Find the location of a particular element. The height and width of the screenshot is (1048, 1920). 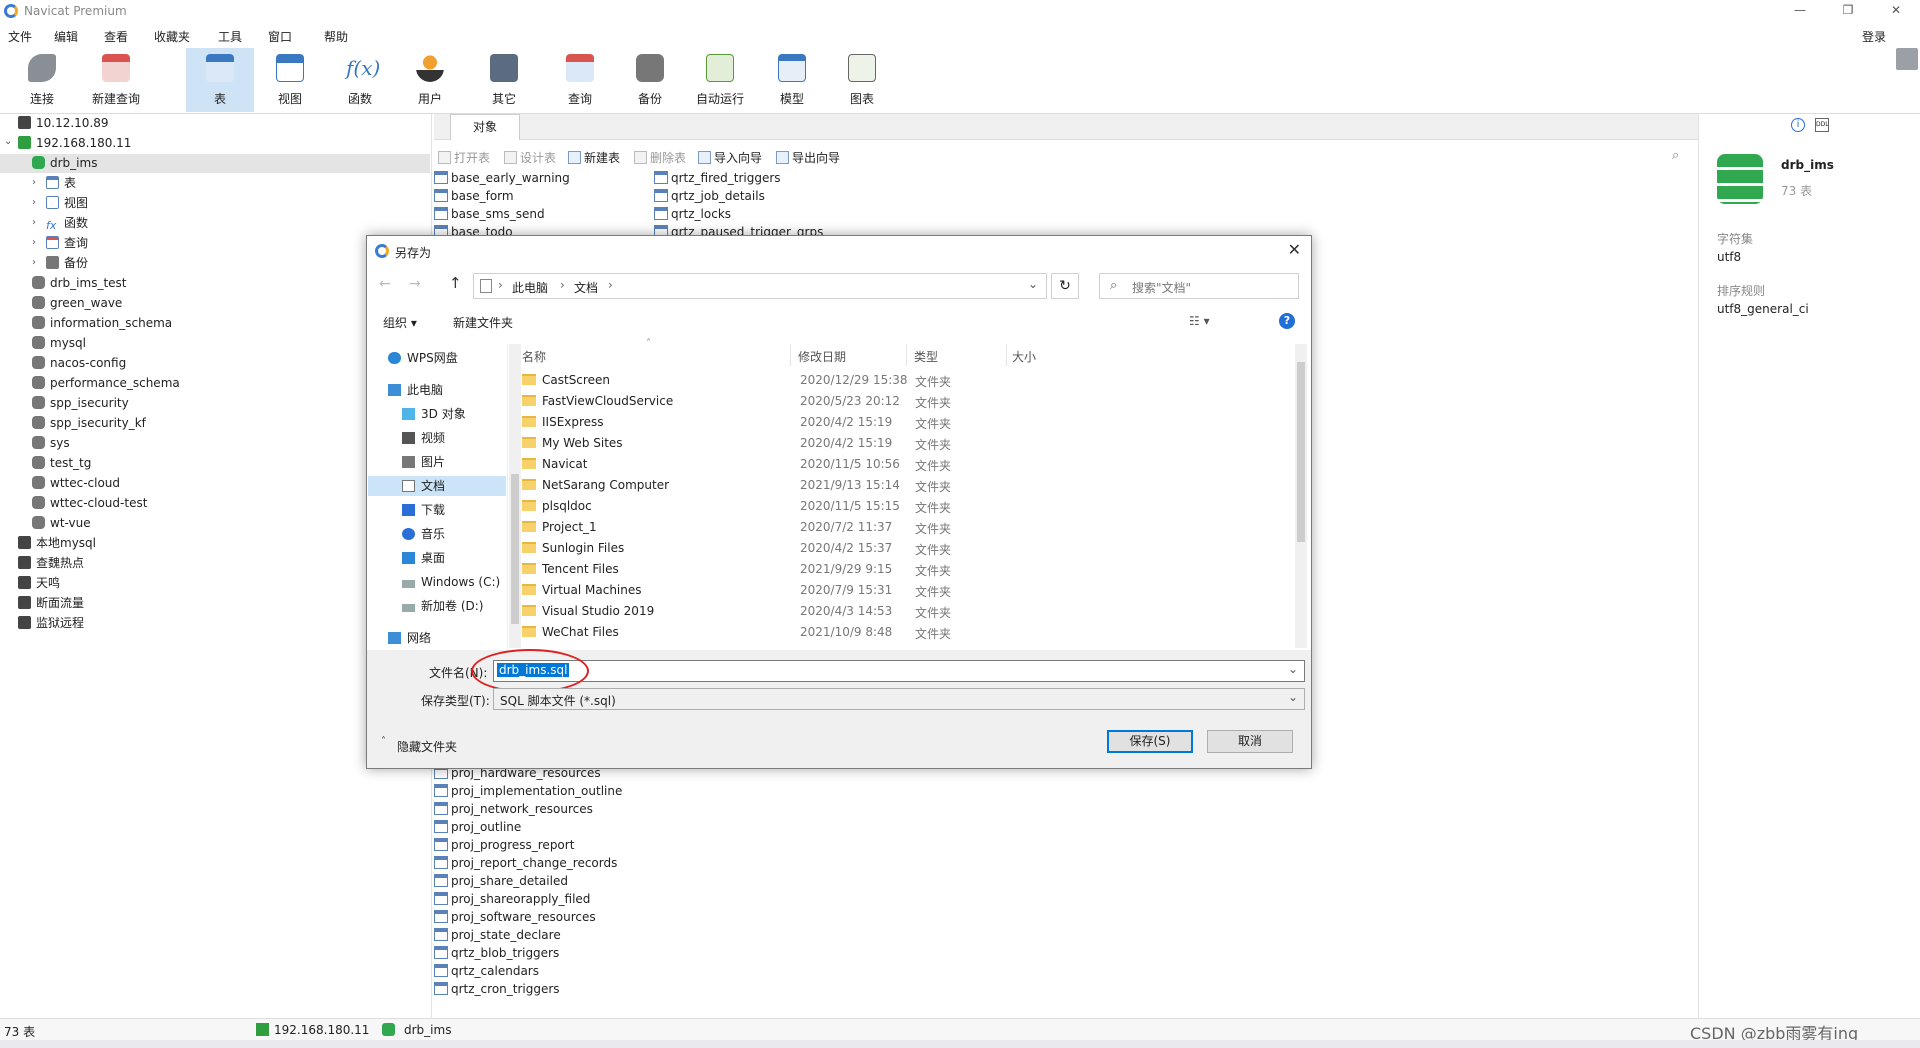

new-folder-button: 新建文件夹 is located at coordinates (483, 322).